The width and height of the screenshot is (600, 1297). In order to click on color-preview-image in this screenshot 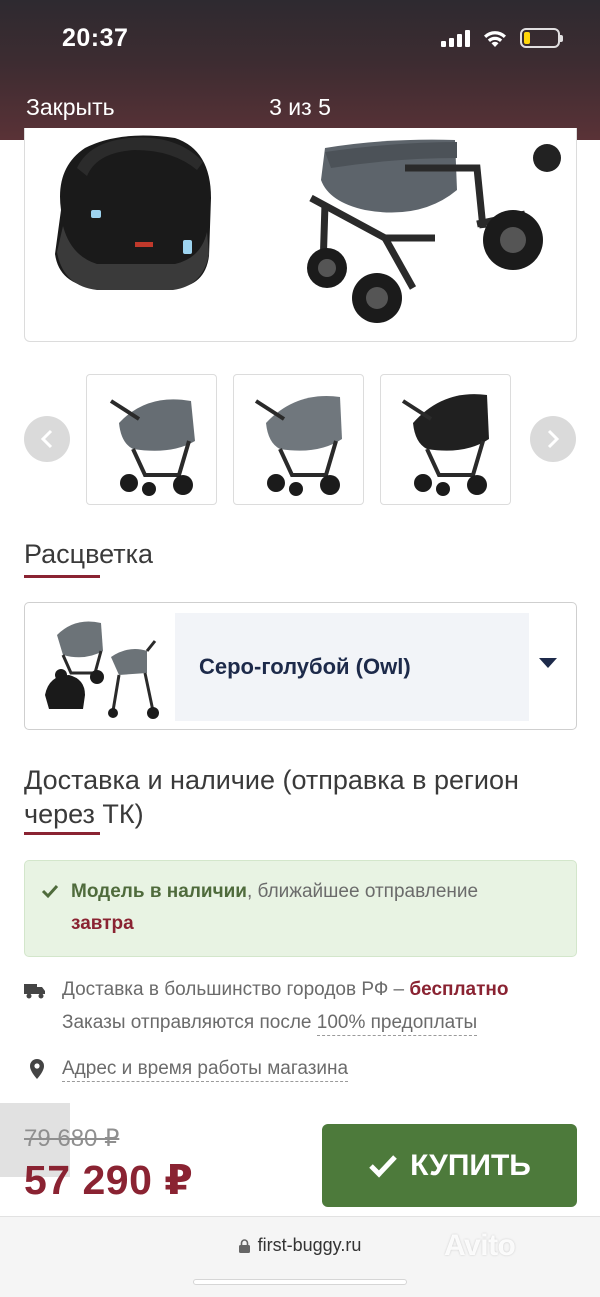, I will do `click(102, 670)`.